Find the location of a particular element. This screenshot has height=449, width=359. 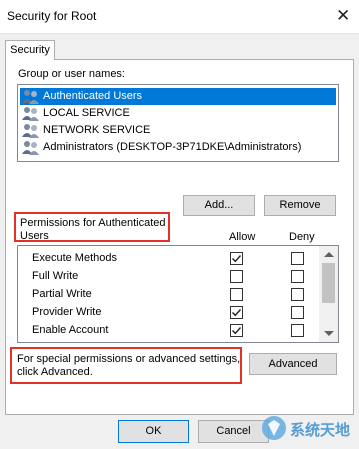

permission-row: Full Write is located at coordinates (169, 277).